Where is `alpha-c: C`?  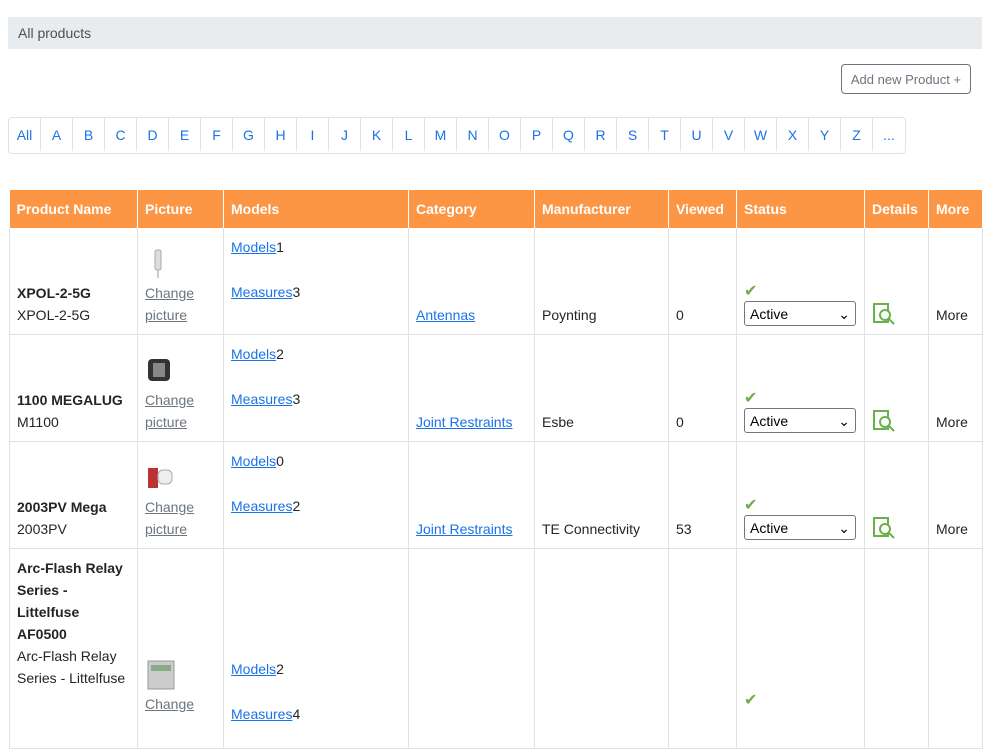
alpha-c: C is located at coordinates (121, 134).